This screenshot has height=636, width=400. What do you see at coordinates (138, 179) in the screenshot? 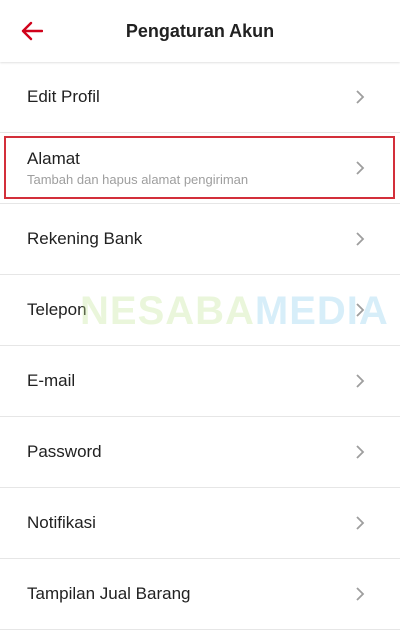
I see `settings-item-sublabel: Tambah dan hapus alamat pengiriman` at bounding box center [138, 179].